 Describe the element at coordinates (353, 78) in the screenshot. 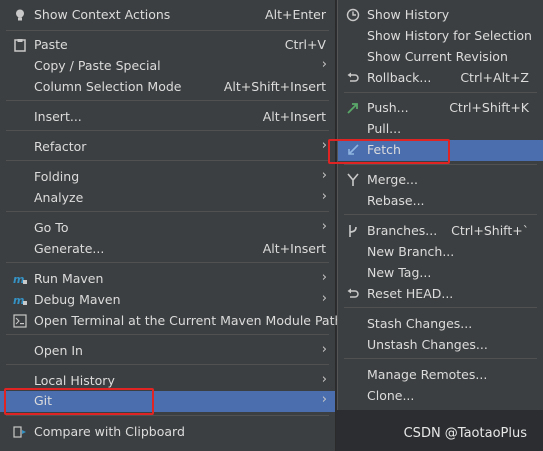

I see `rollback-icon` at that location.